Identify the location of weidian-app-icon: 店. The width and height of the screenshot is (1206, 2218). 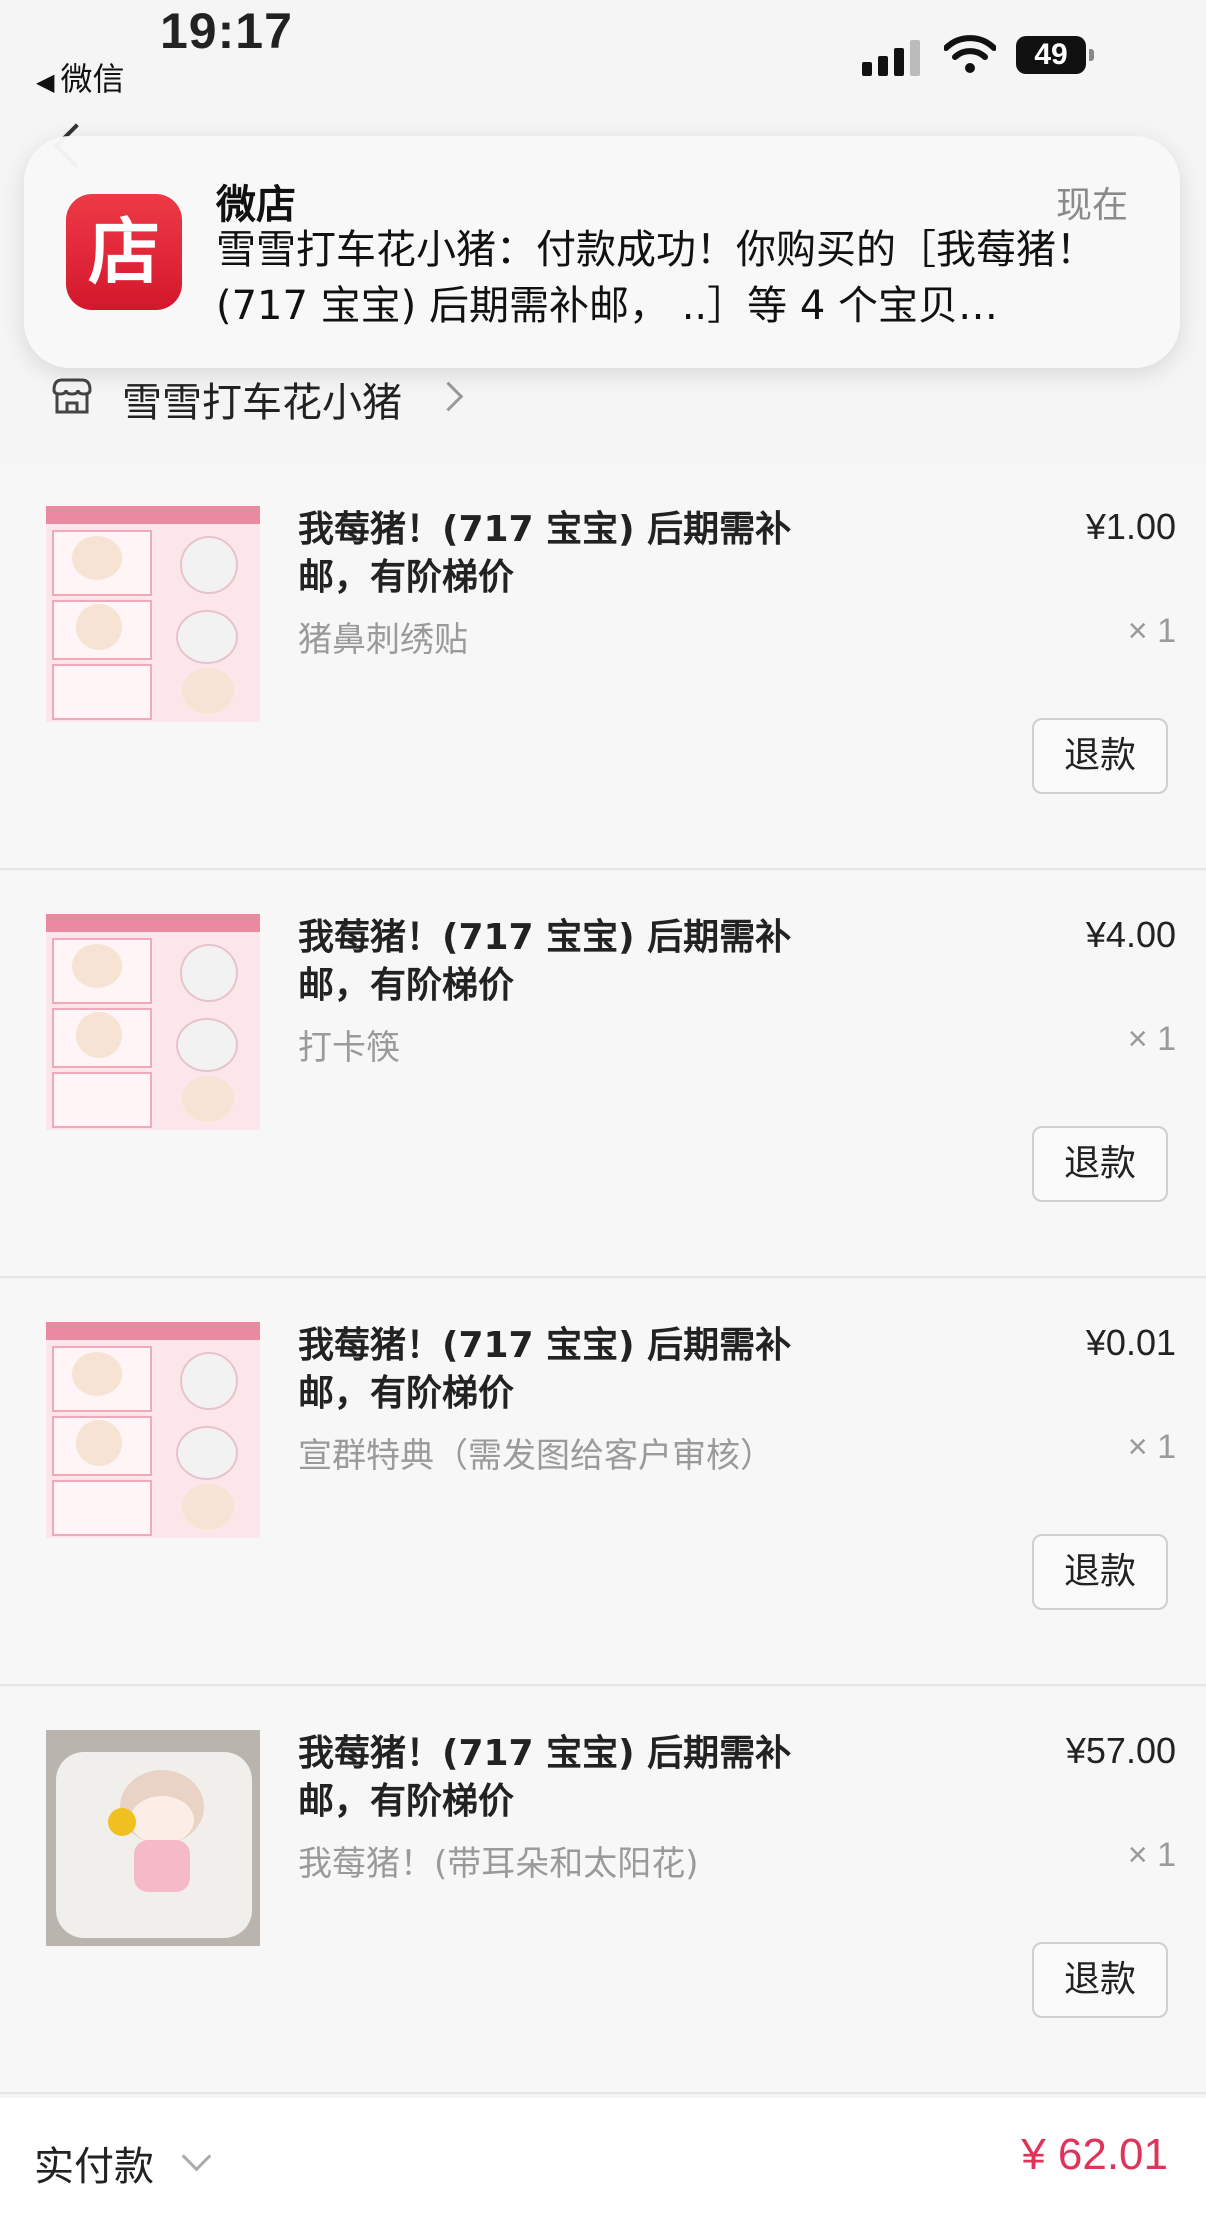
(124, 252).